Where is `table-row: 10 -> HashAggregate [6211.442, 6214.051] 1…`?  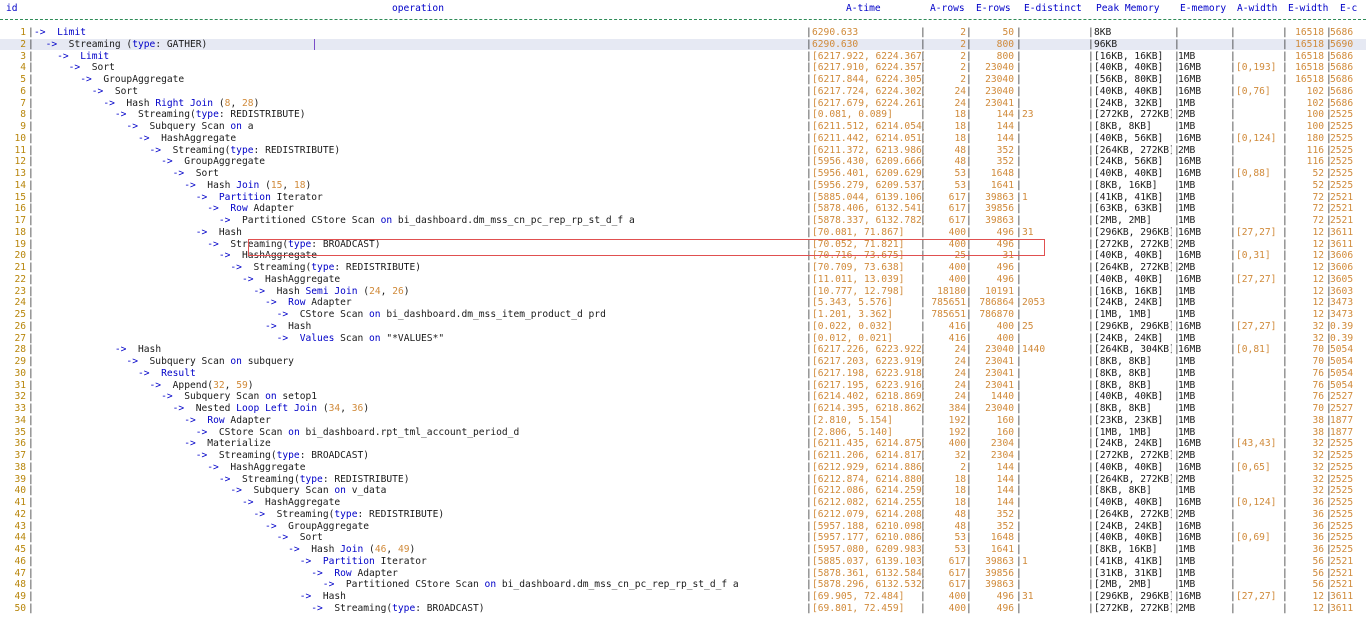
table-row: 10 -> HashAggregate [6211.442, 6214.051] 1… is located at coordinates (683, 139).